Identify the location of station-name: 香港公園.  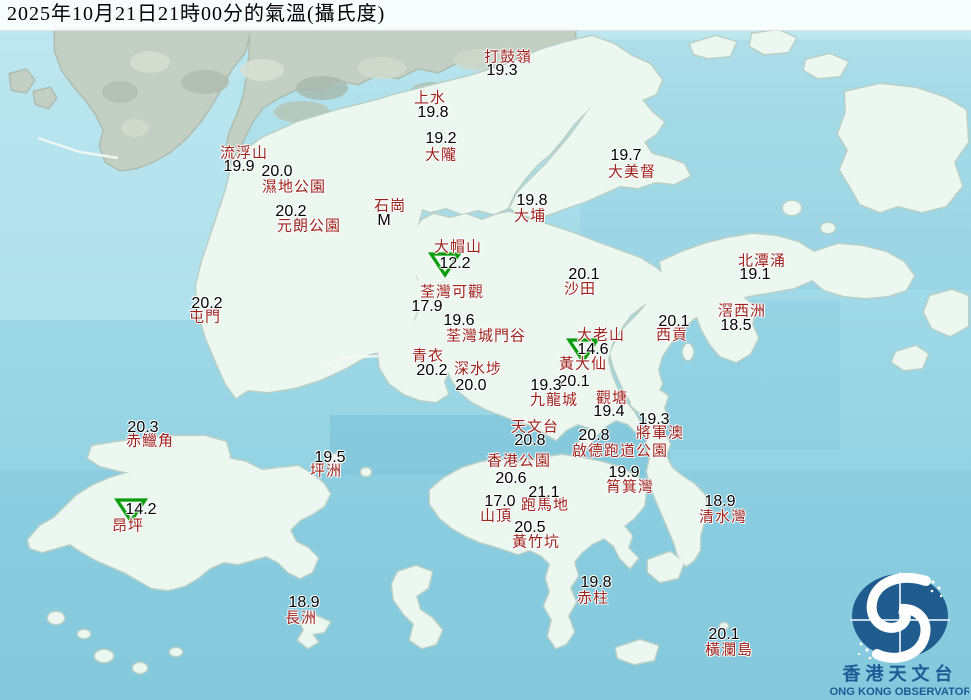
(519, 460).